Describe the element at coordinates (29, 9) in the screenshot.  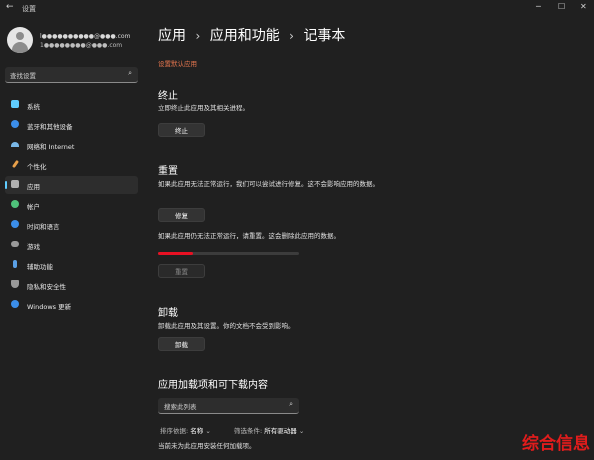
I see `window-title: 设置` at that location.